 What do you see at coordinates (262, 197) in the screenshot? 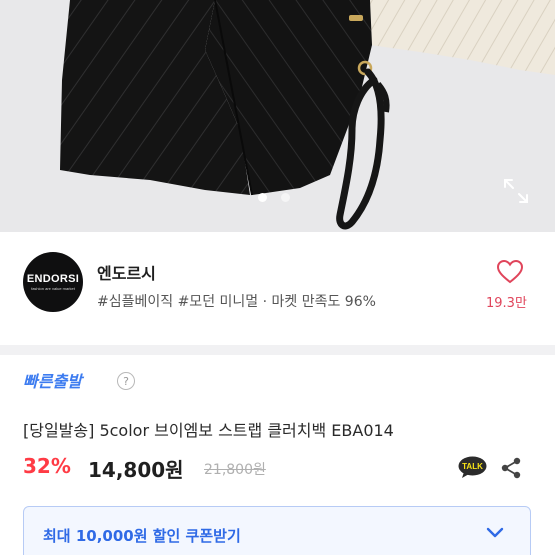
I see `carousel-dot-active` at bounding box center [262, 197].